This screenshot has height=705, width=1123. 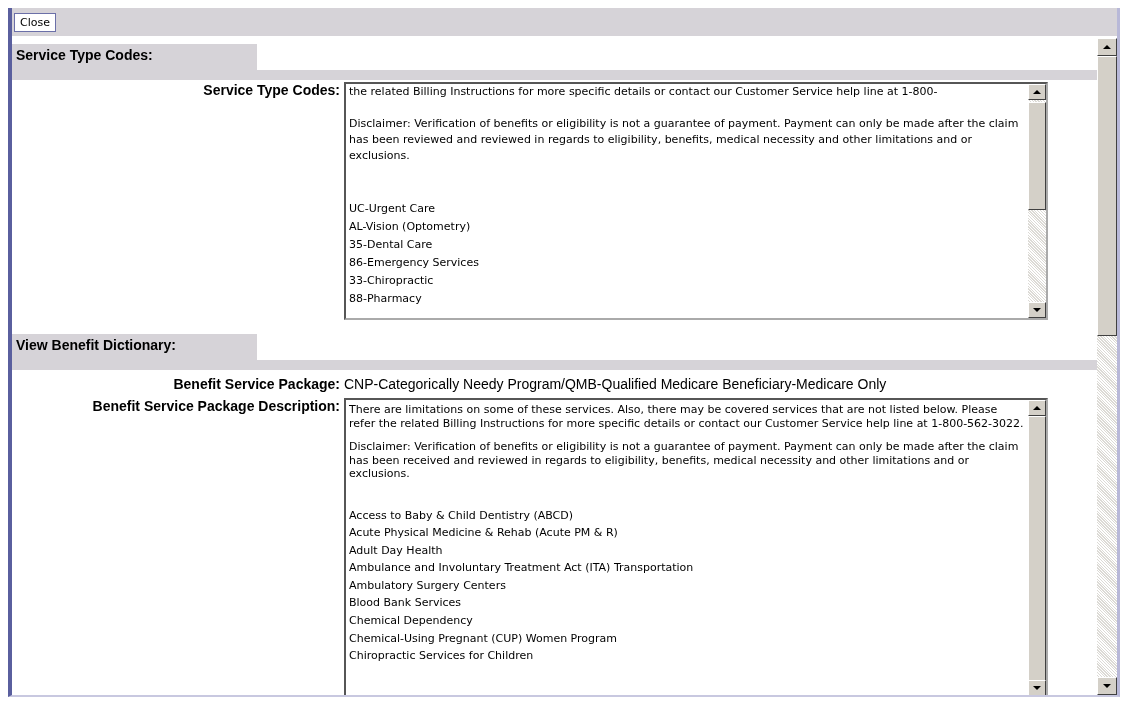 I want to click on close-button: Close, so click(x=35, y=22).